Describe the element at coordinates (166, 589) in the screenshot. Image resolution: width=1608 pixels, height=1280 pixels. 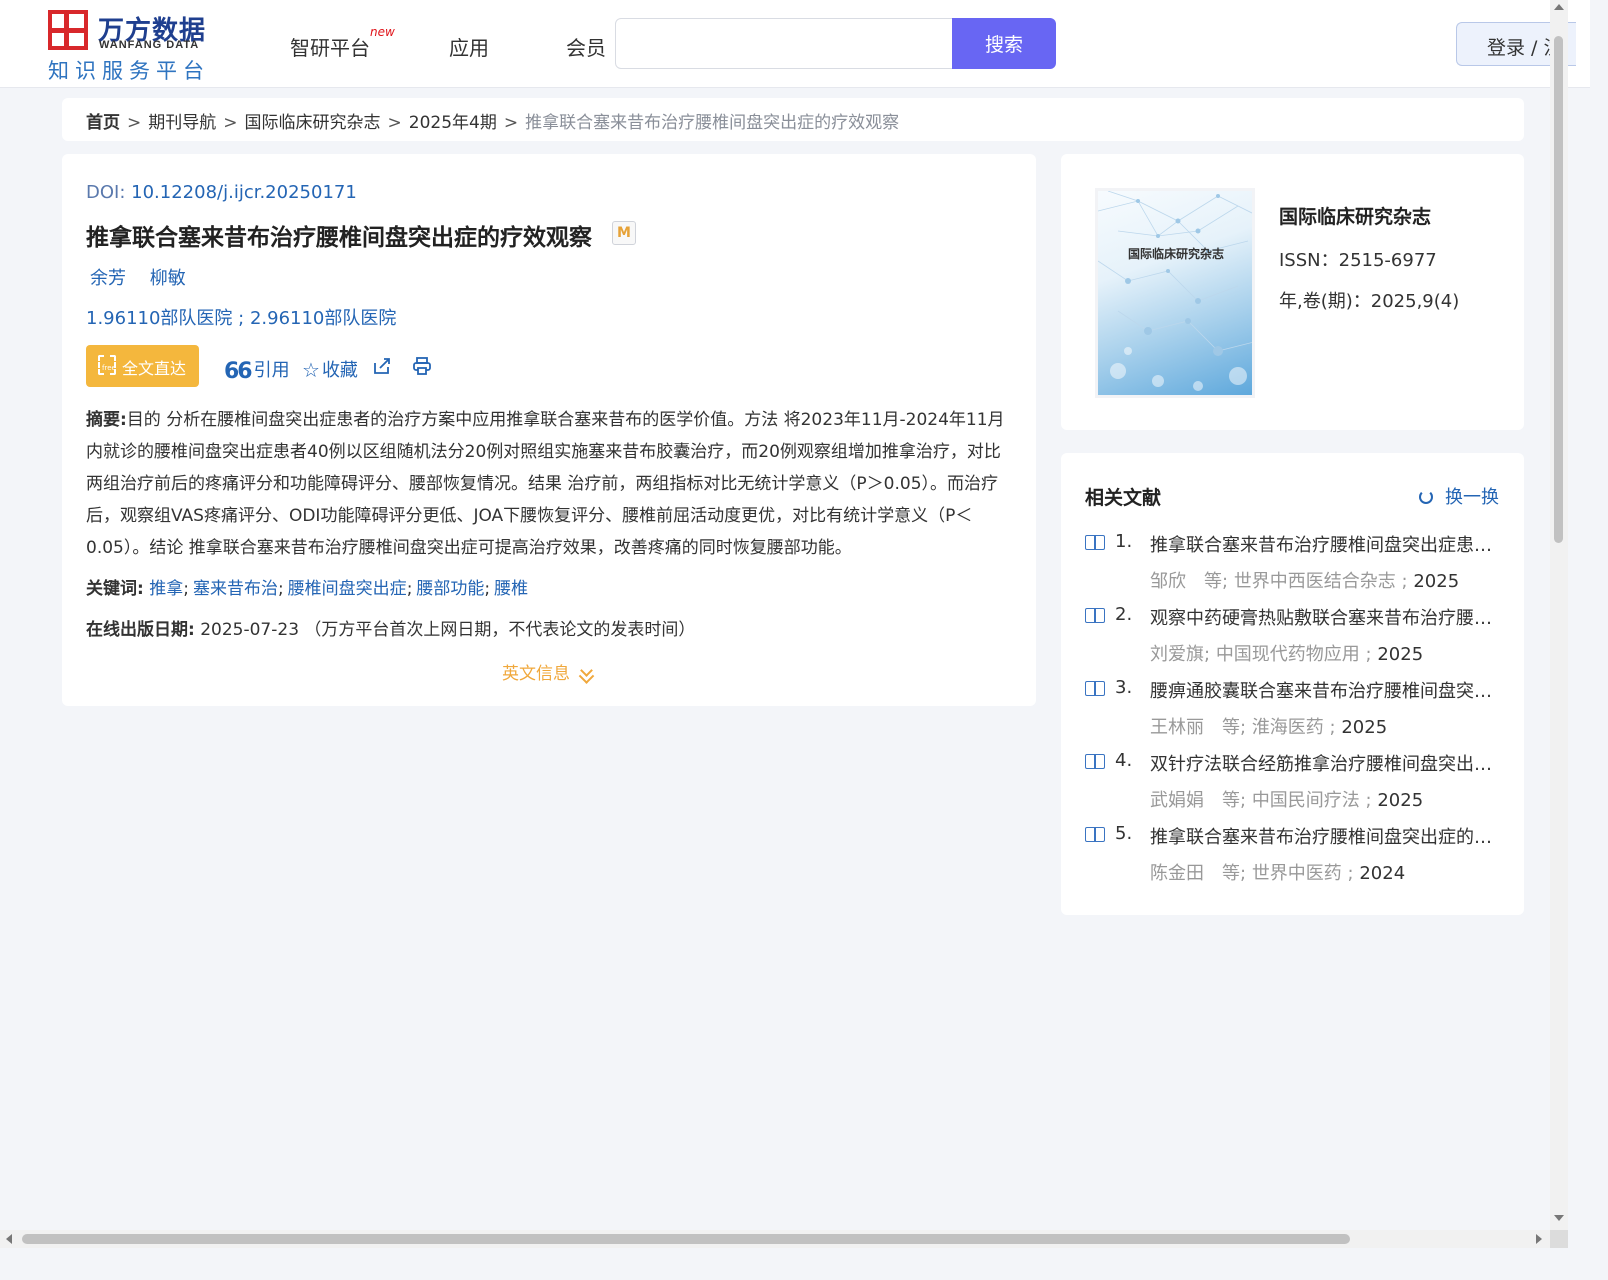
I see `keyword-link: 推拿` at that location.